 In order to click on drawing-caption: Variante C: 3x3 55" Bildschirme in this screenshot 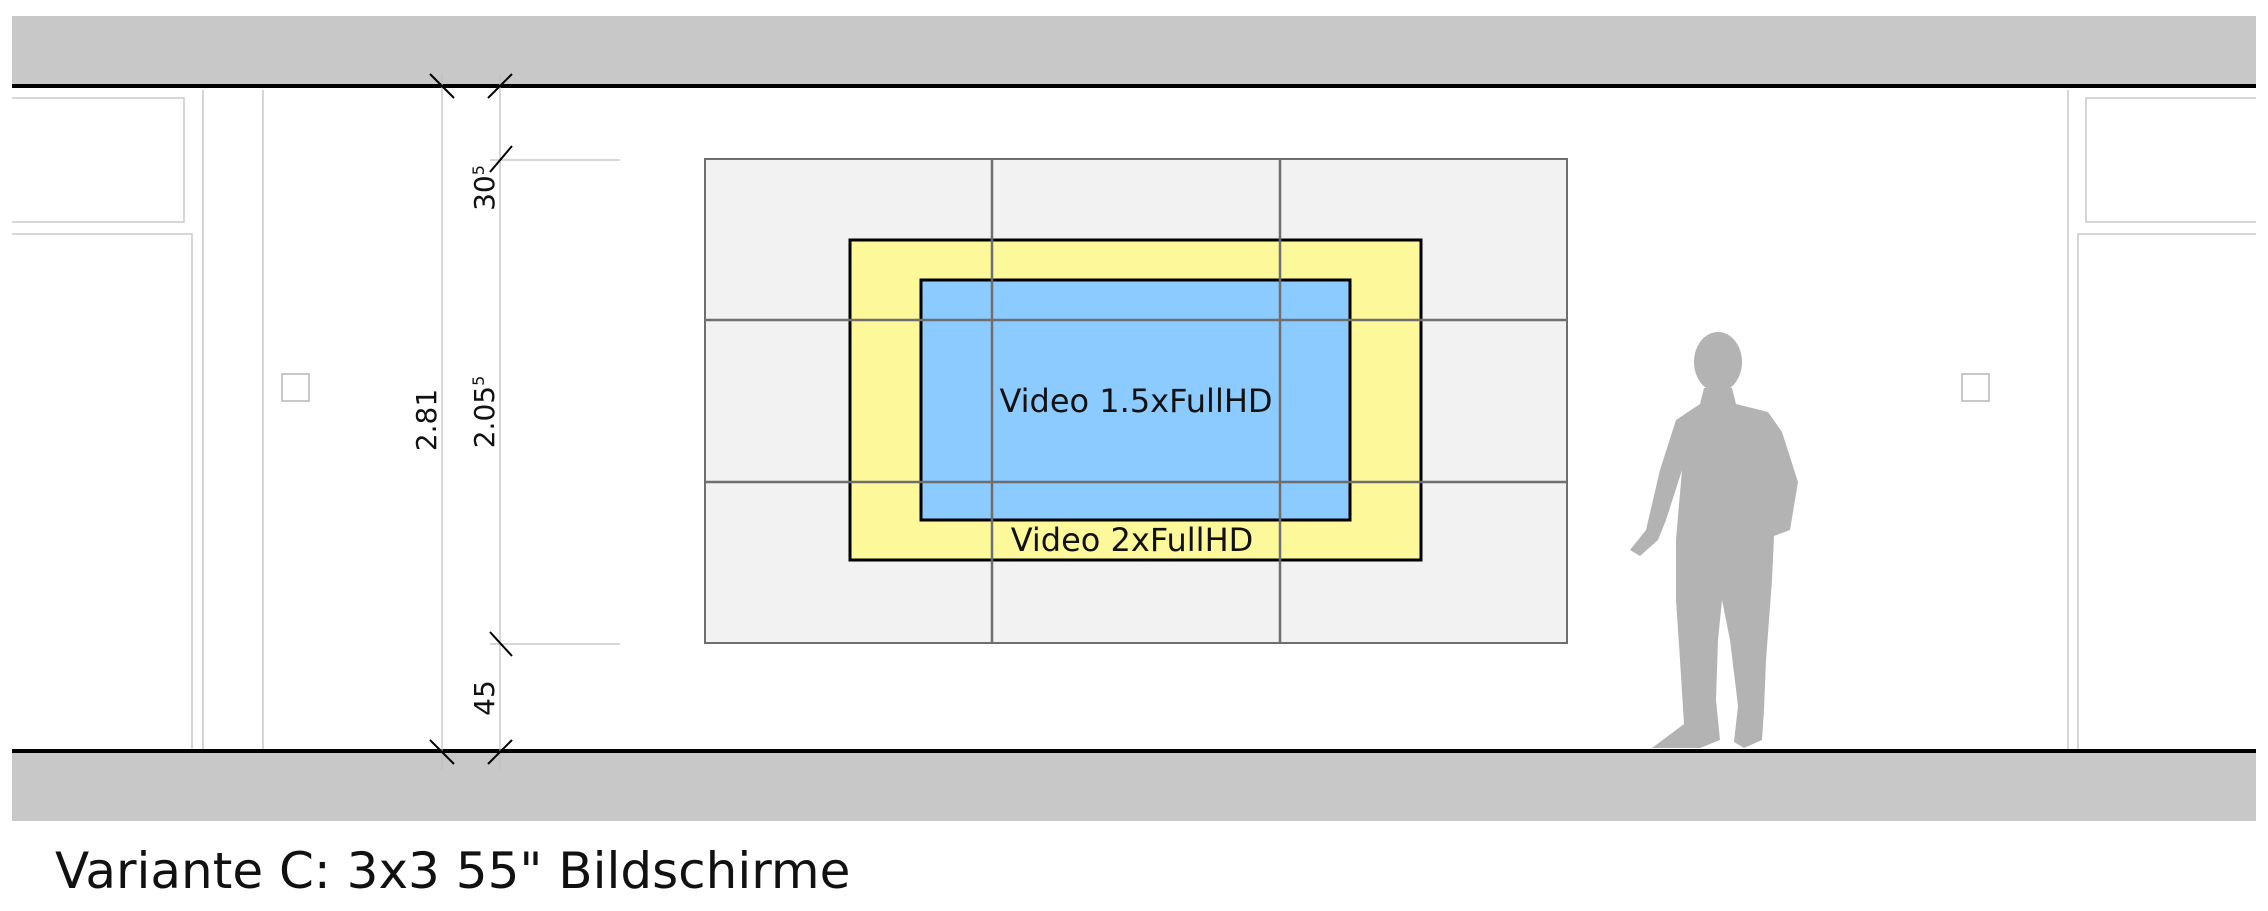, I will do `click(453, 871)`.